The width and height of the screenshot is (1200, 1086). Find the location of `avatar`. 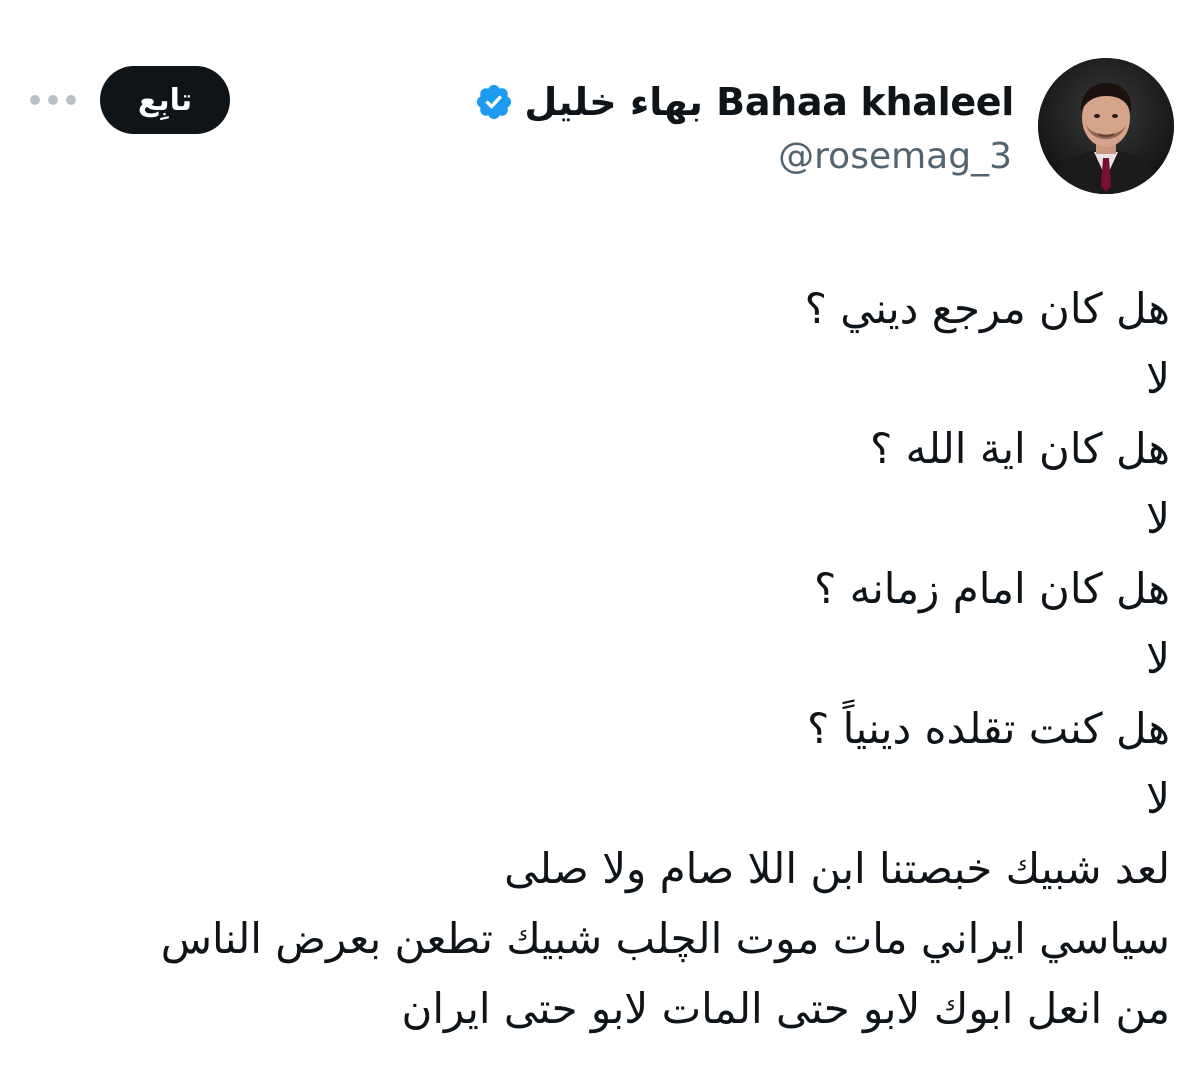

avatar is located at coordinates (1106, 126).